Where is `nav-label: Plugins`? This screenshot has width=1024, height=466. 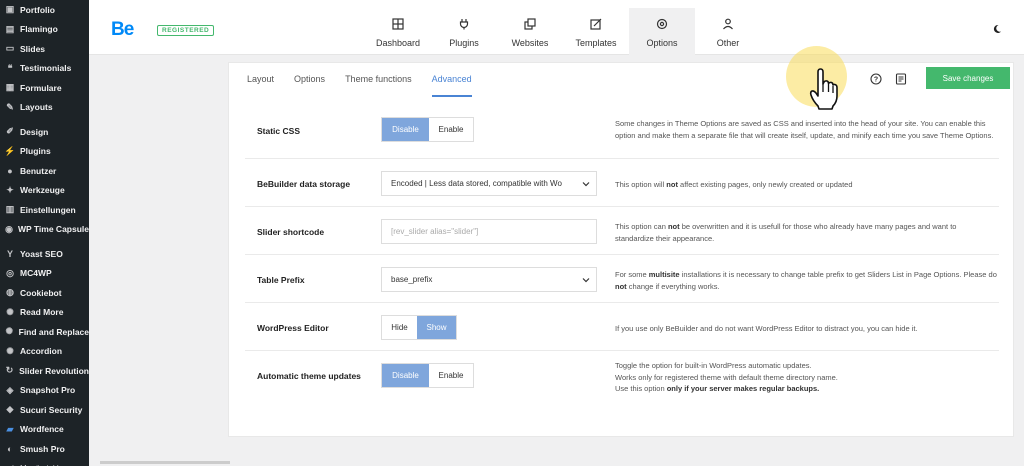 nav-label: Plugins is located at coordinates (464, 43).